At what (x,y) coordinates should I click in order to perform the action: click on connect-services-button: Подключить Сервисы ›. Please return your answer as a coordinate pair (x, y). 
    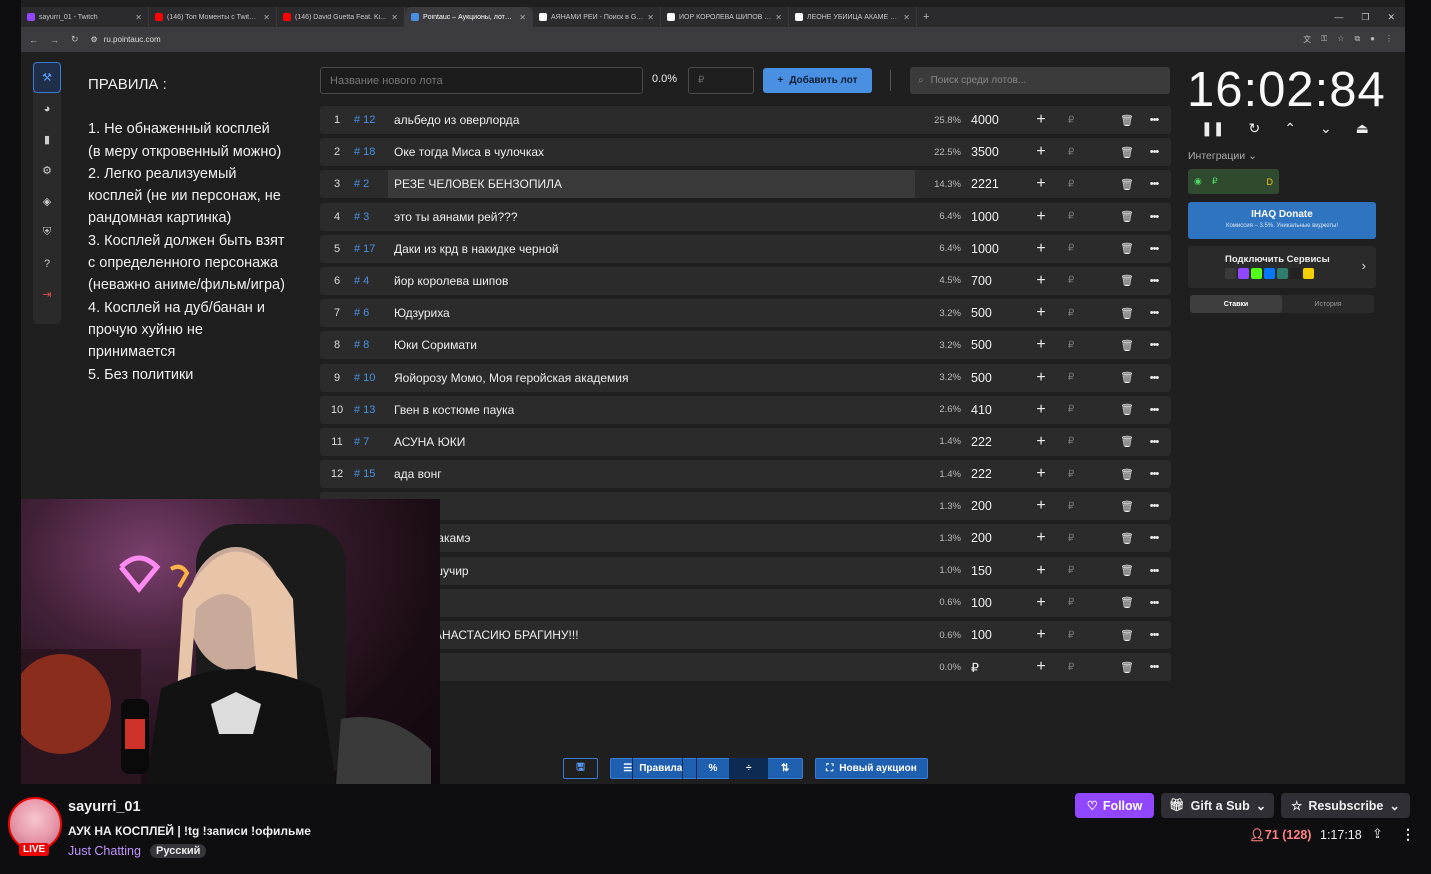
    Looking at the image, I should click on (1282, 267).